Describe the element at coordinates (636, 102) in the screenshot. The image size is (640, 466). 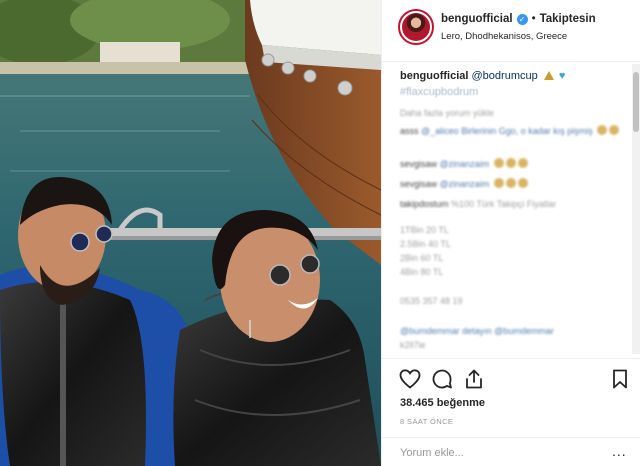
I see `comments-scrollbar-thumb` at that location.